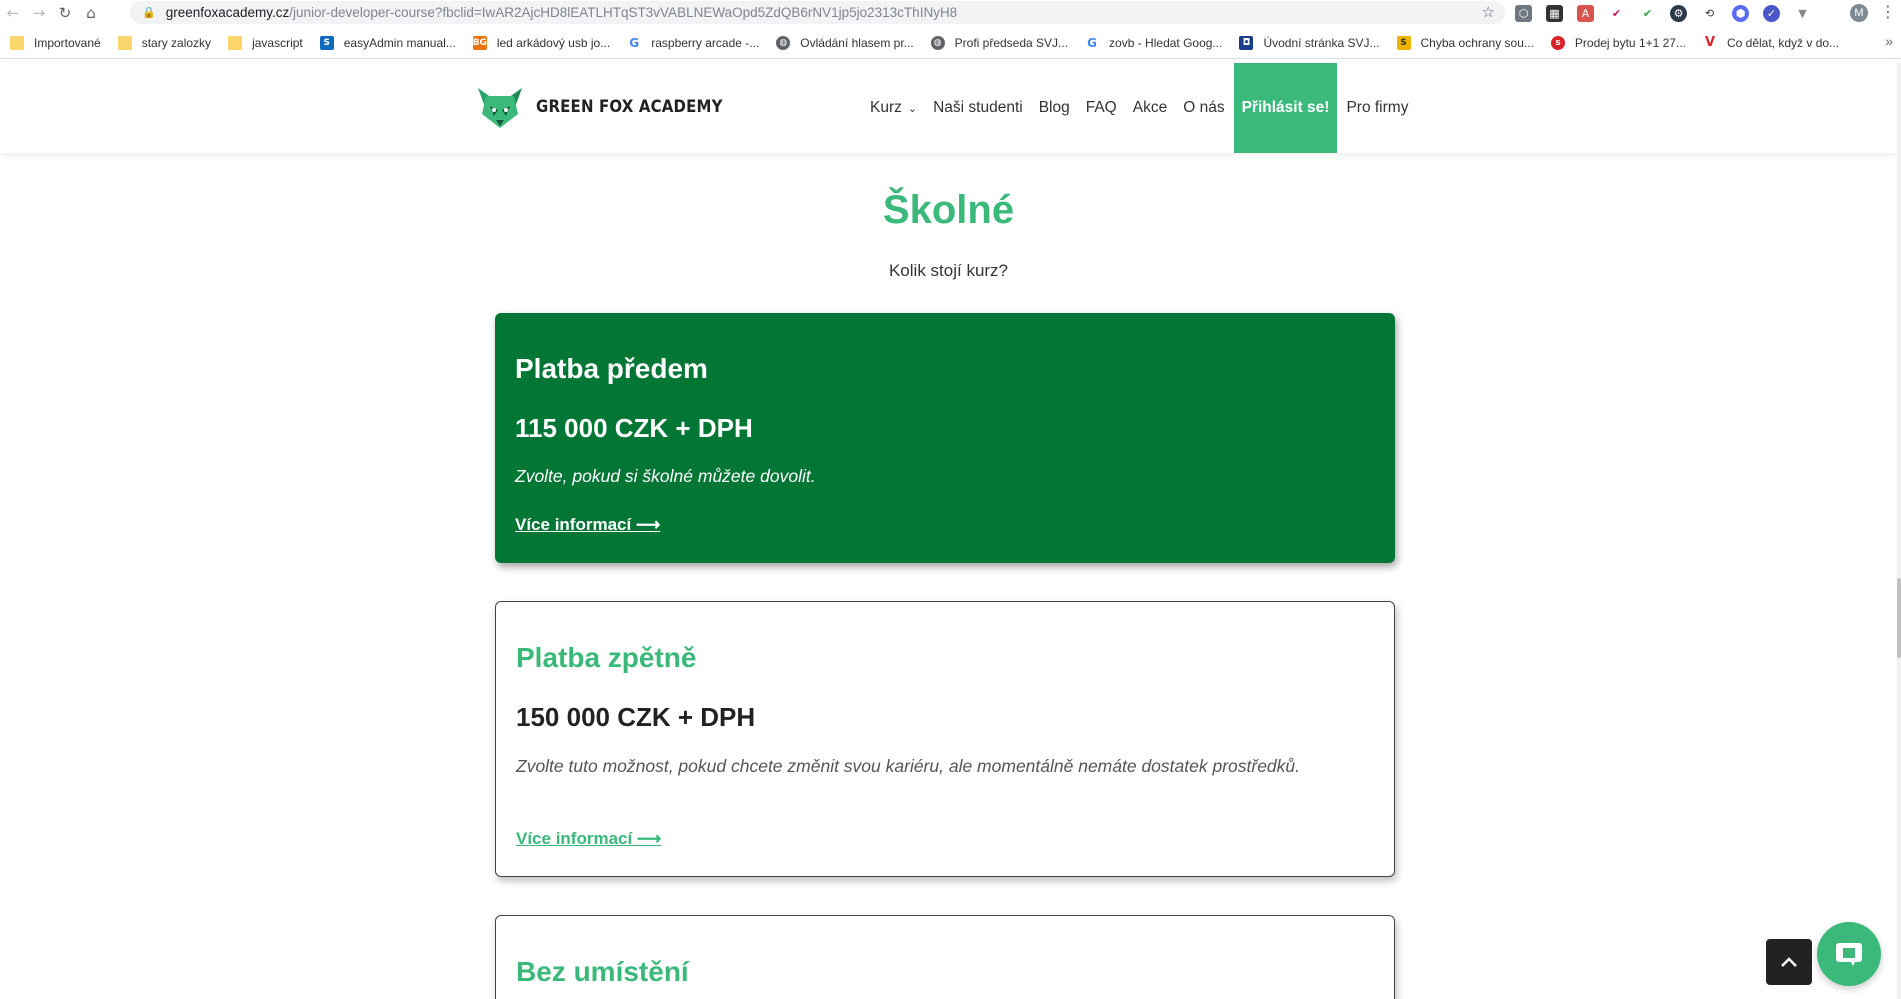 This screenshot has height=999, width=1901. I want to click on home-icon: ⌂, so click(91, 12).